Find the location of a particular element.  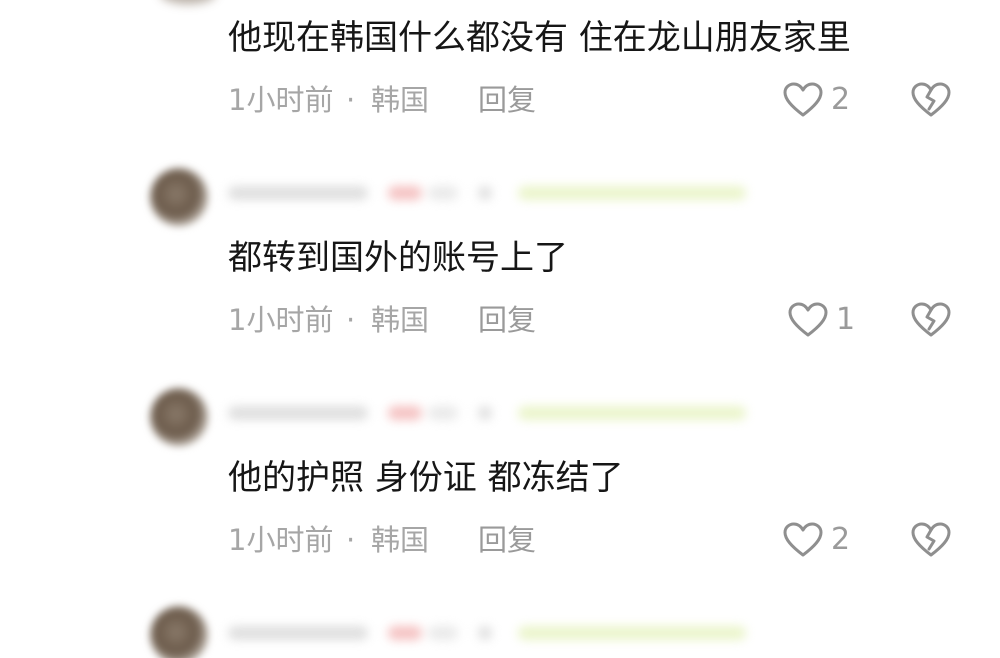

comment-text: 他的护照 身份证 都冻结了 is located at coordinates (426, 478).